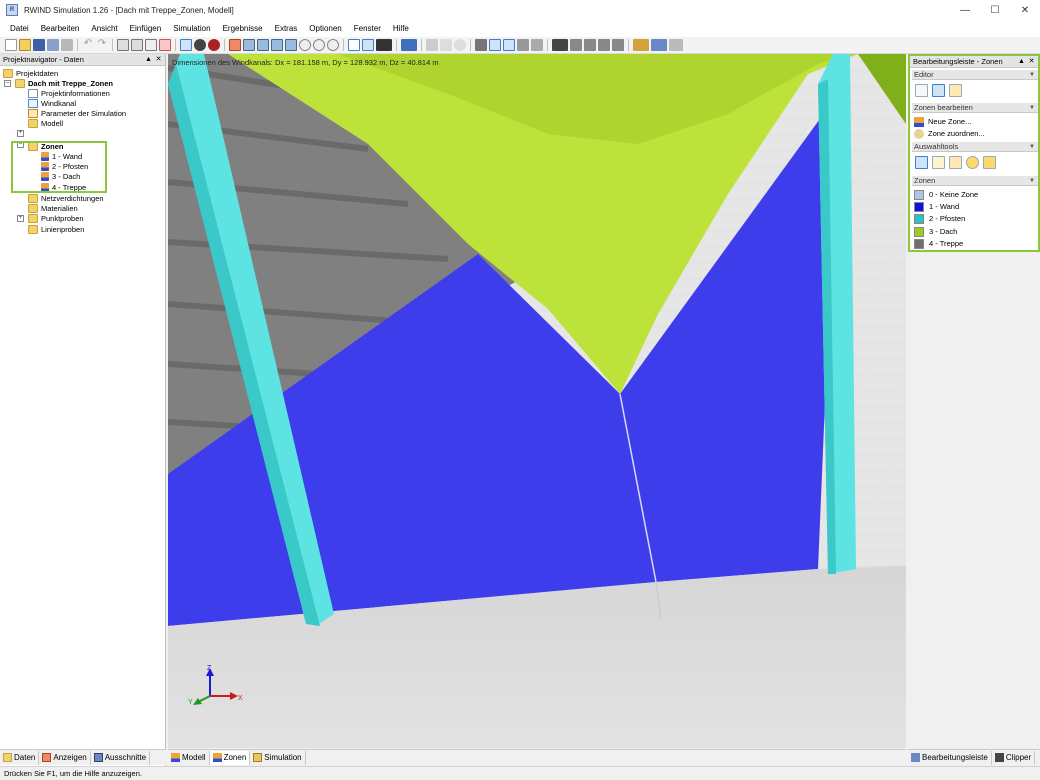 The width and height of the screenshot is (1040, 780). What do you see at coordinates (560, 45) in the screenshot?
I see `object-dropdown-icon` at bounding box center [560, 45].